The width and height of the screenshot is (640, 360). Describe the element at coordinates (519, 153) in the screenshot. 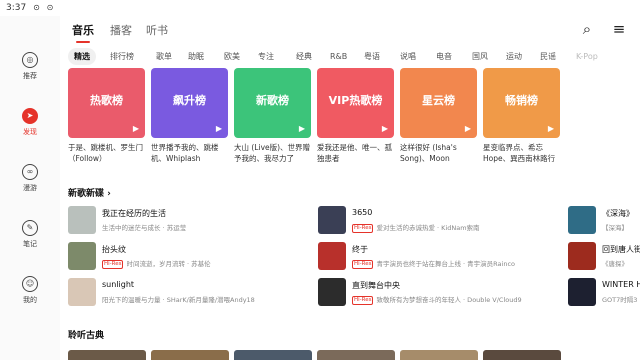

I see `chart-card-desc: 星变临界点、希忘Hope、巽西南林路行` at that location.